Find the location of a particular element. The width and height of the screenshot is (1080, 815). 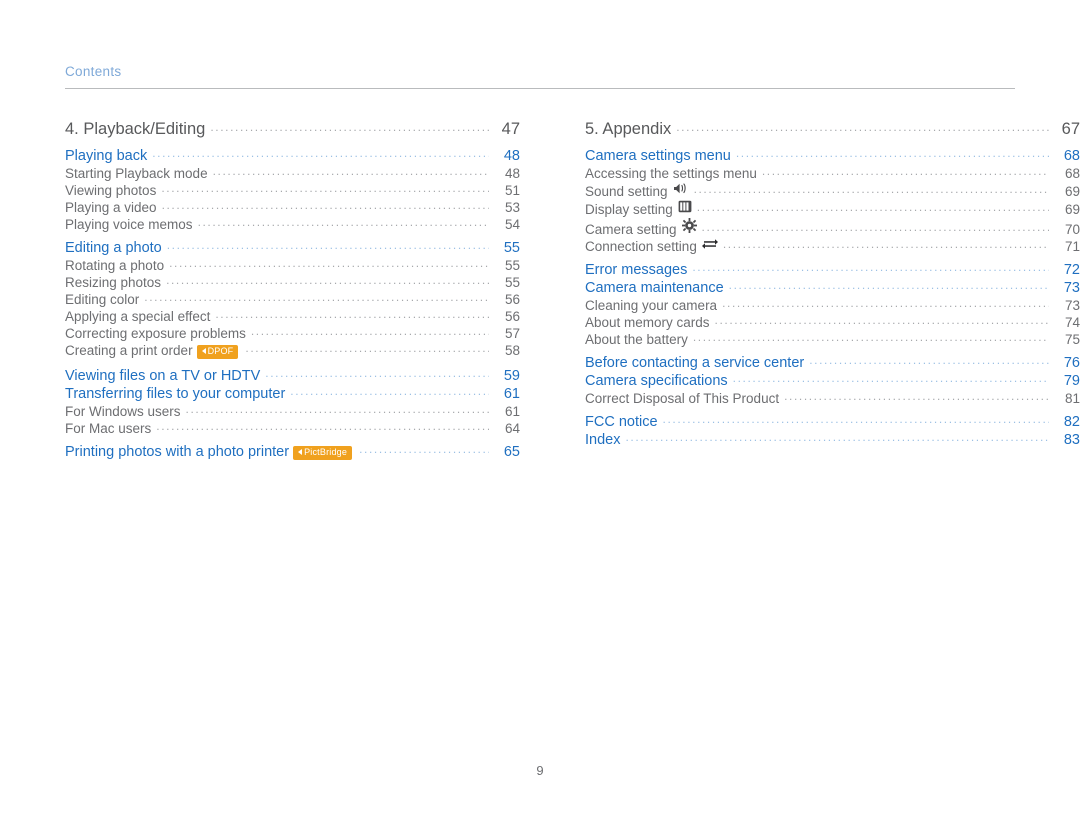

toc-entry-page: 48 is located at coordinates (512, 173).